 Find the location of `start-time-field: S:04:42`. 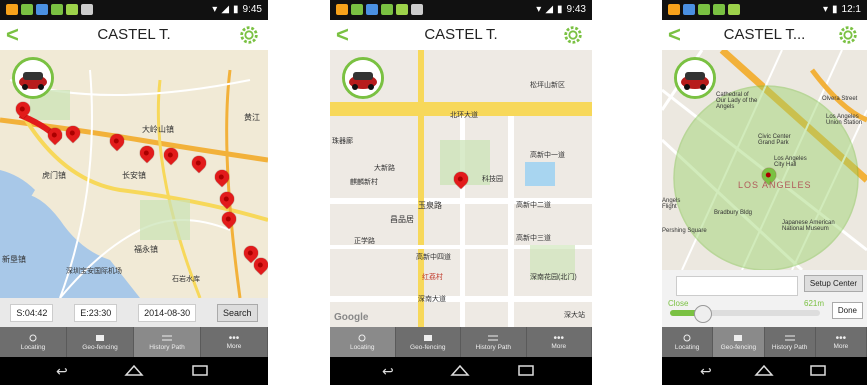

start-time-field: S:04:42 is located at coordinates (32, 312).